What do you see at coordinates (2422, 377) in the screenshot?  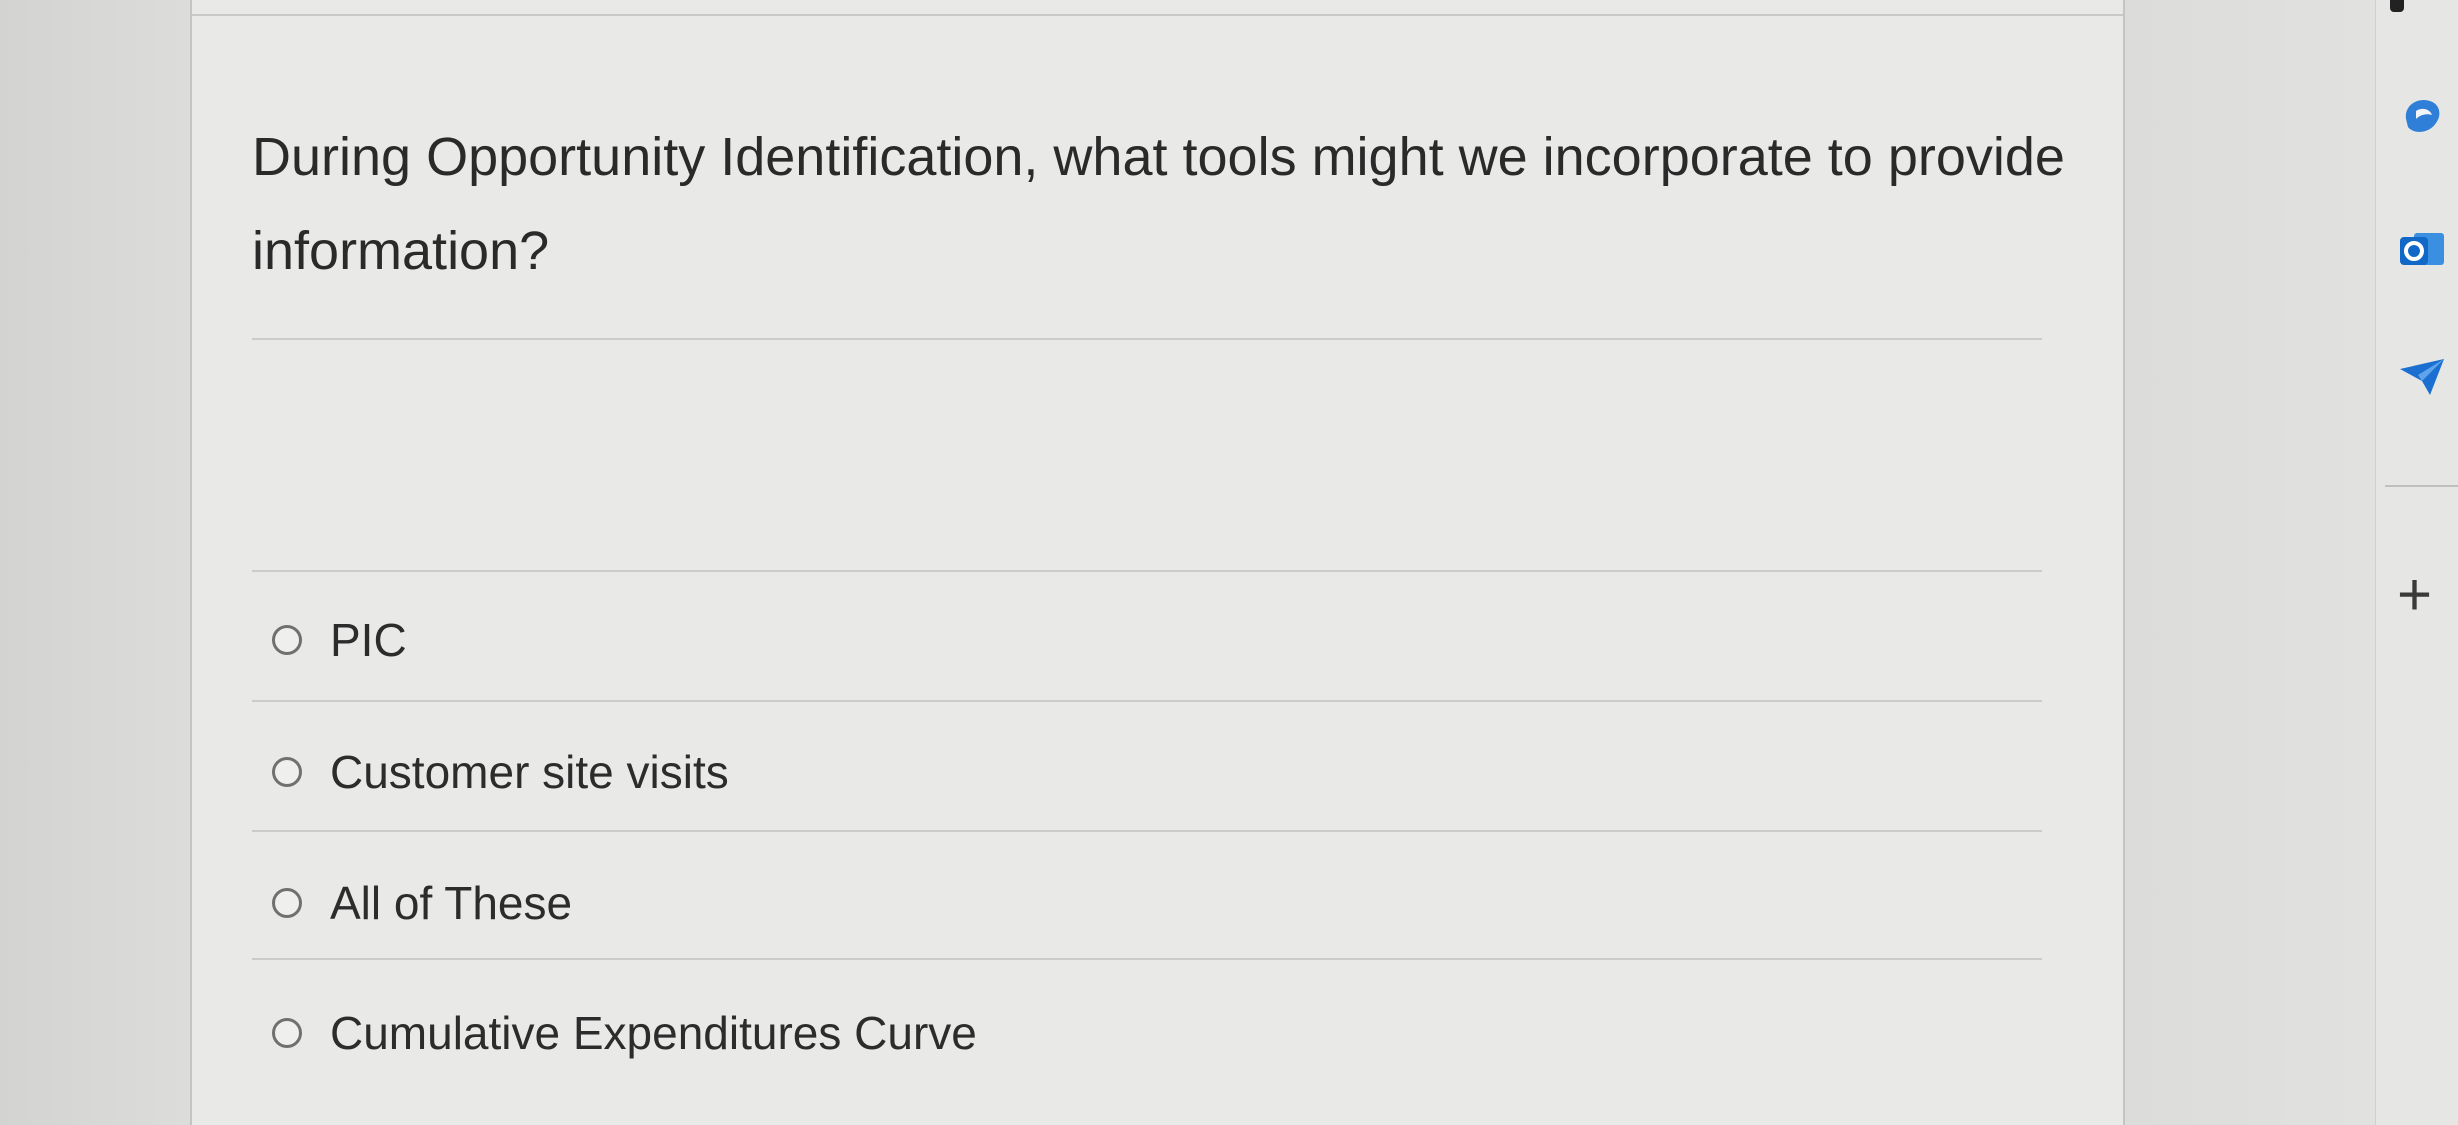 I see `send-icon` at bounding box center [2422, 377].